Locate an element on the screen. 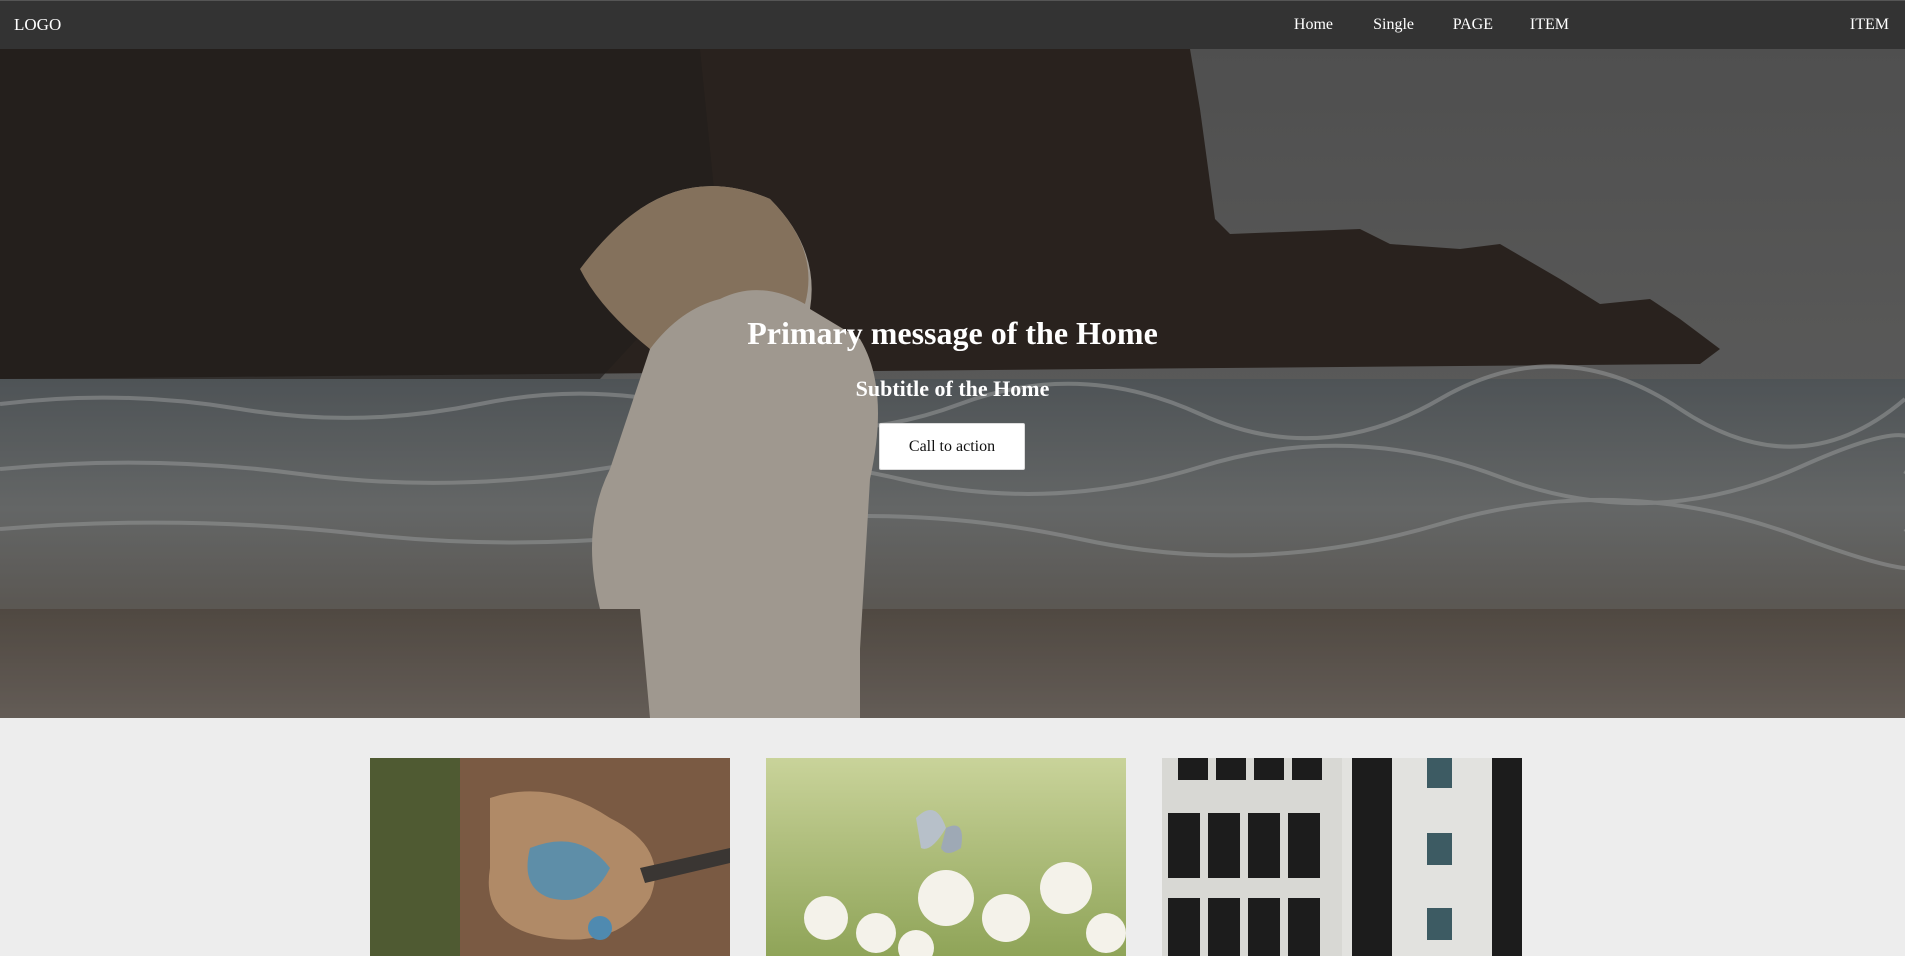  card-image-building is located at coordinates (1342, 857).